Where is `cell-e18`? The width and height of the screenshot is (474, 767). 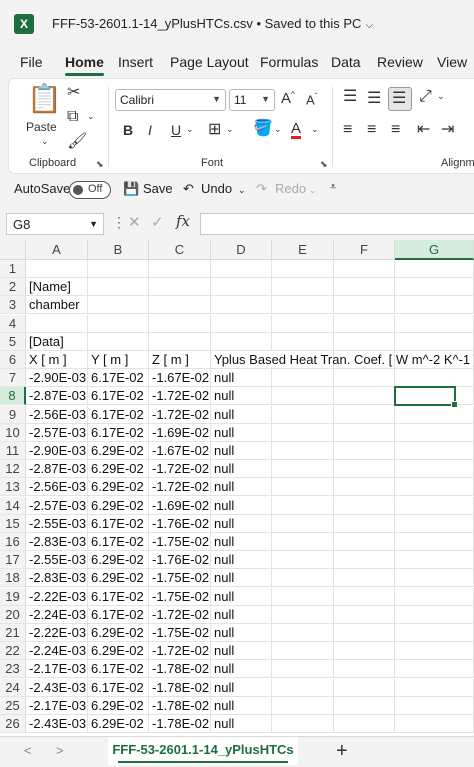 cell-e18 is located at coordinates (303, 578).